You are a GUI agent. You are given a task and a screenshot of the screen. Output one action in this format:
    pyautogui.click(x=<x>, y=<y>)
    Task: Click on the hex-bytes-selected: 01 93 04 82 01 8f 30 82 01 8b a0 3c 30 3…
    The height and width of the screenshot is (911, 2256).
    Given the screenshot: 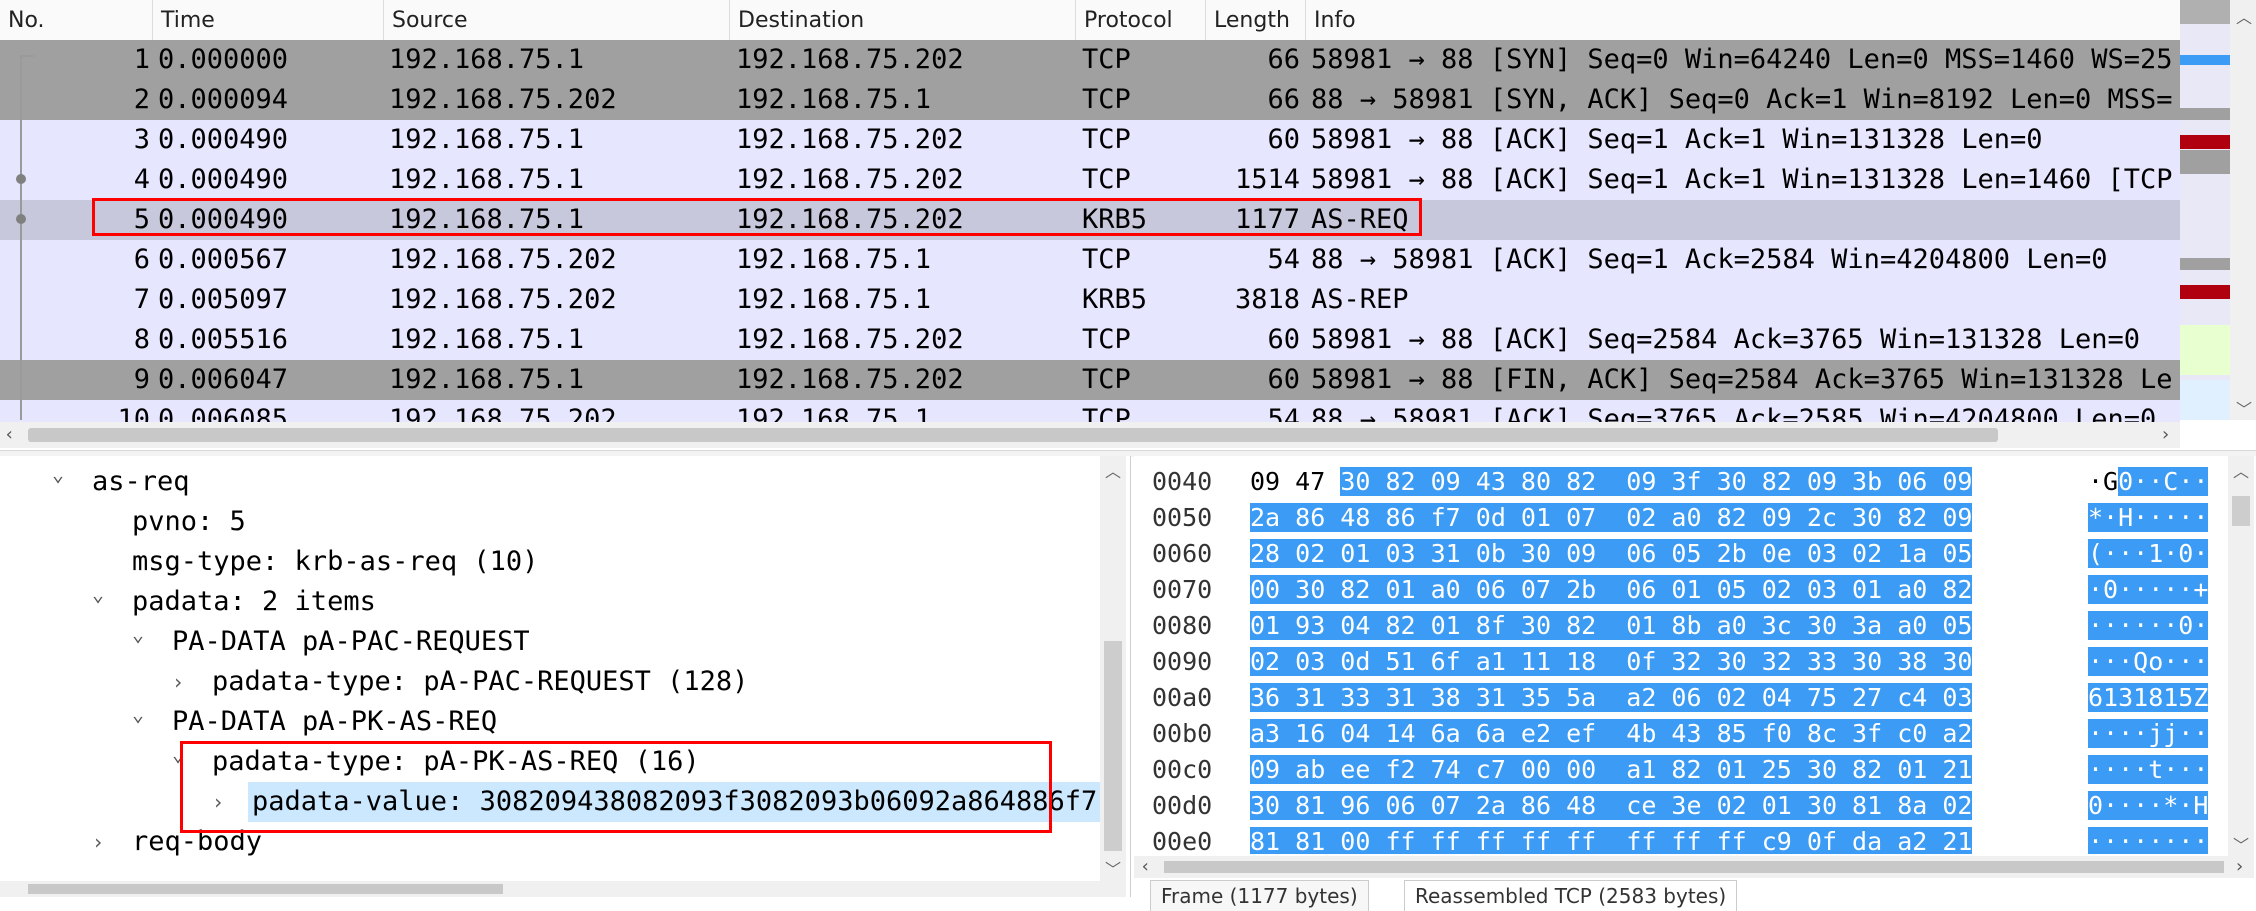 What is the action you would take?
    pyautogui.click(x=1611, y=625)
    